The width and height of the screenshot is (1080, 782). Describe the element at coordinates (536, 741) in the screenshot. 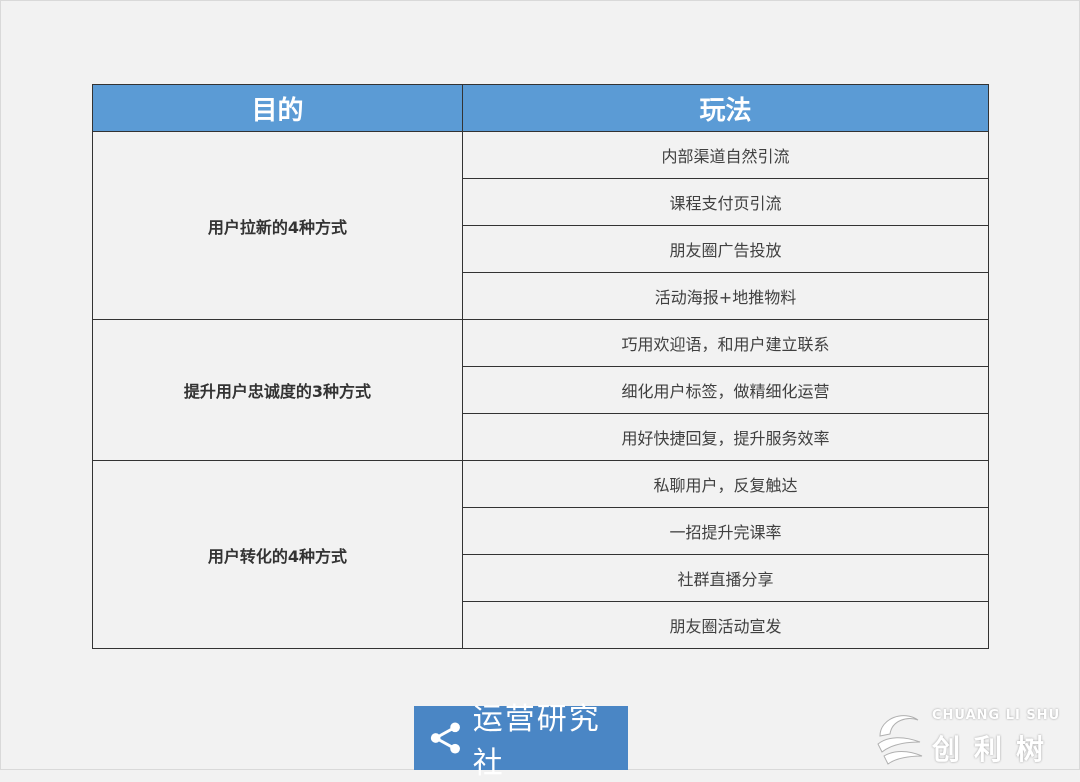

I see `logo-text: 运营研究社` at that location.